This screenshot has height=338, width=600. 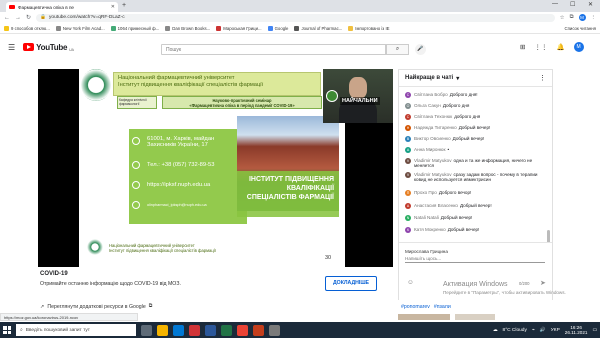 I want to click on presenter-head, so click(x=358, y=88).